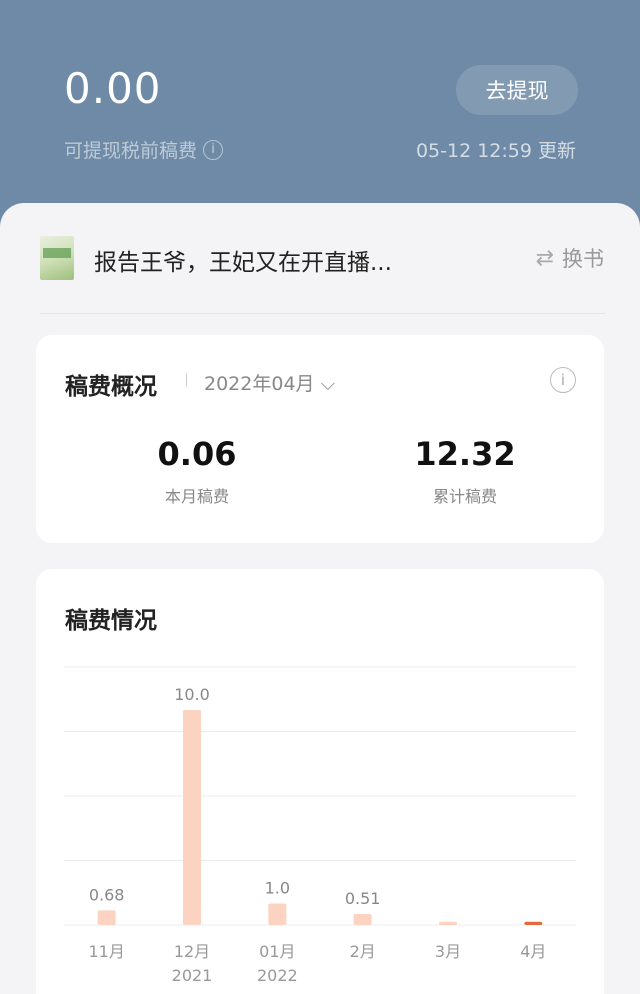  What do you see at coordinates (113, 88) in the screenshot?
I see `balance-amount: 0.00` at bounding box center [113, 88].